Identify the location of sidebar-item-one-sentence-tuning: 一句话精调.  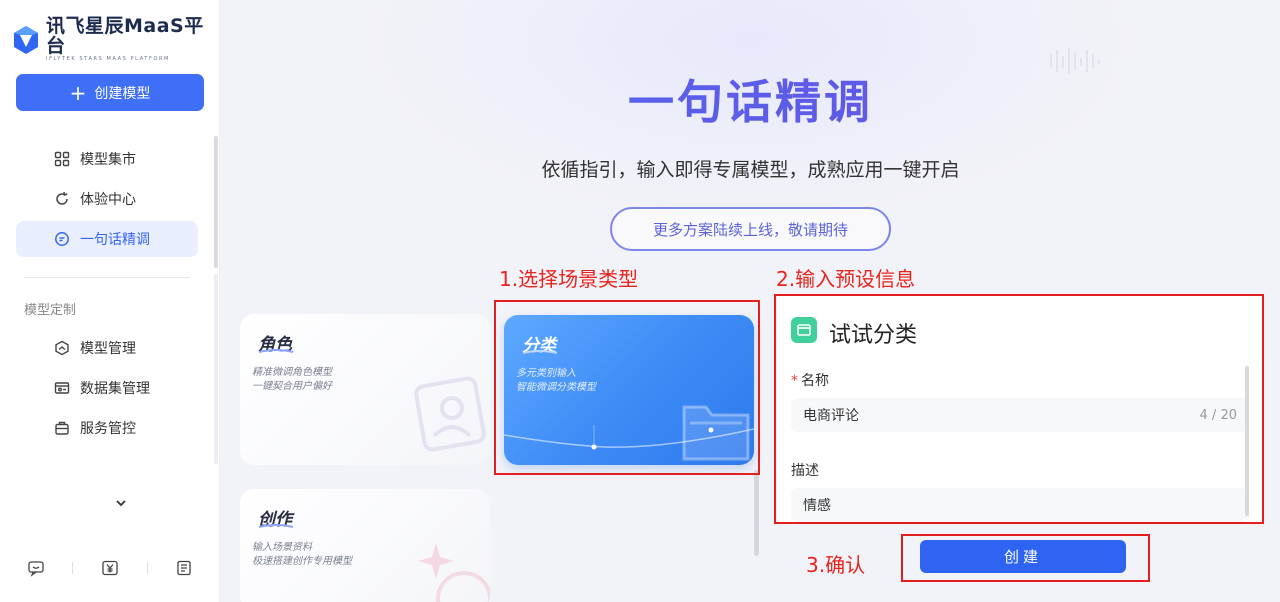
(107, 239).